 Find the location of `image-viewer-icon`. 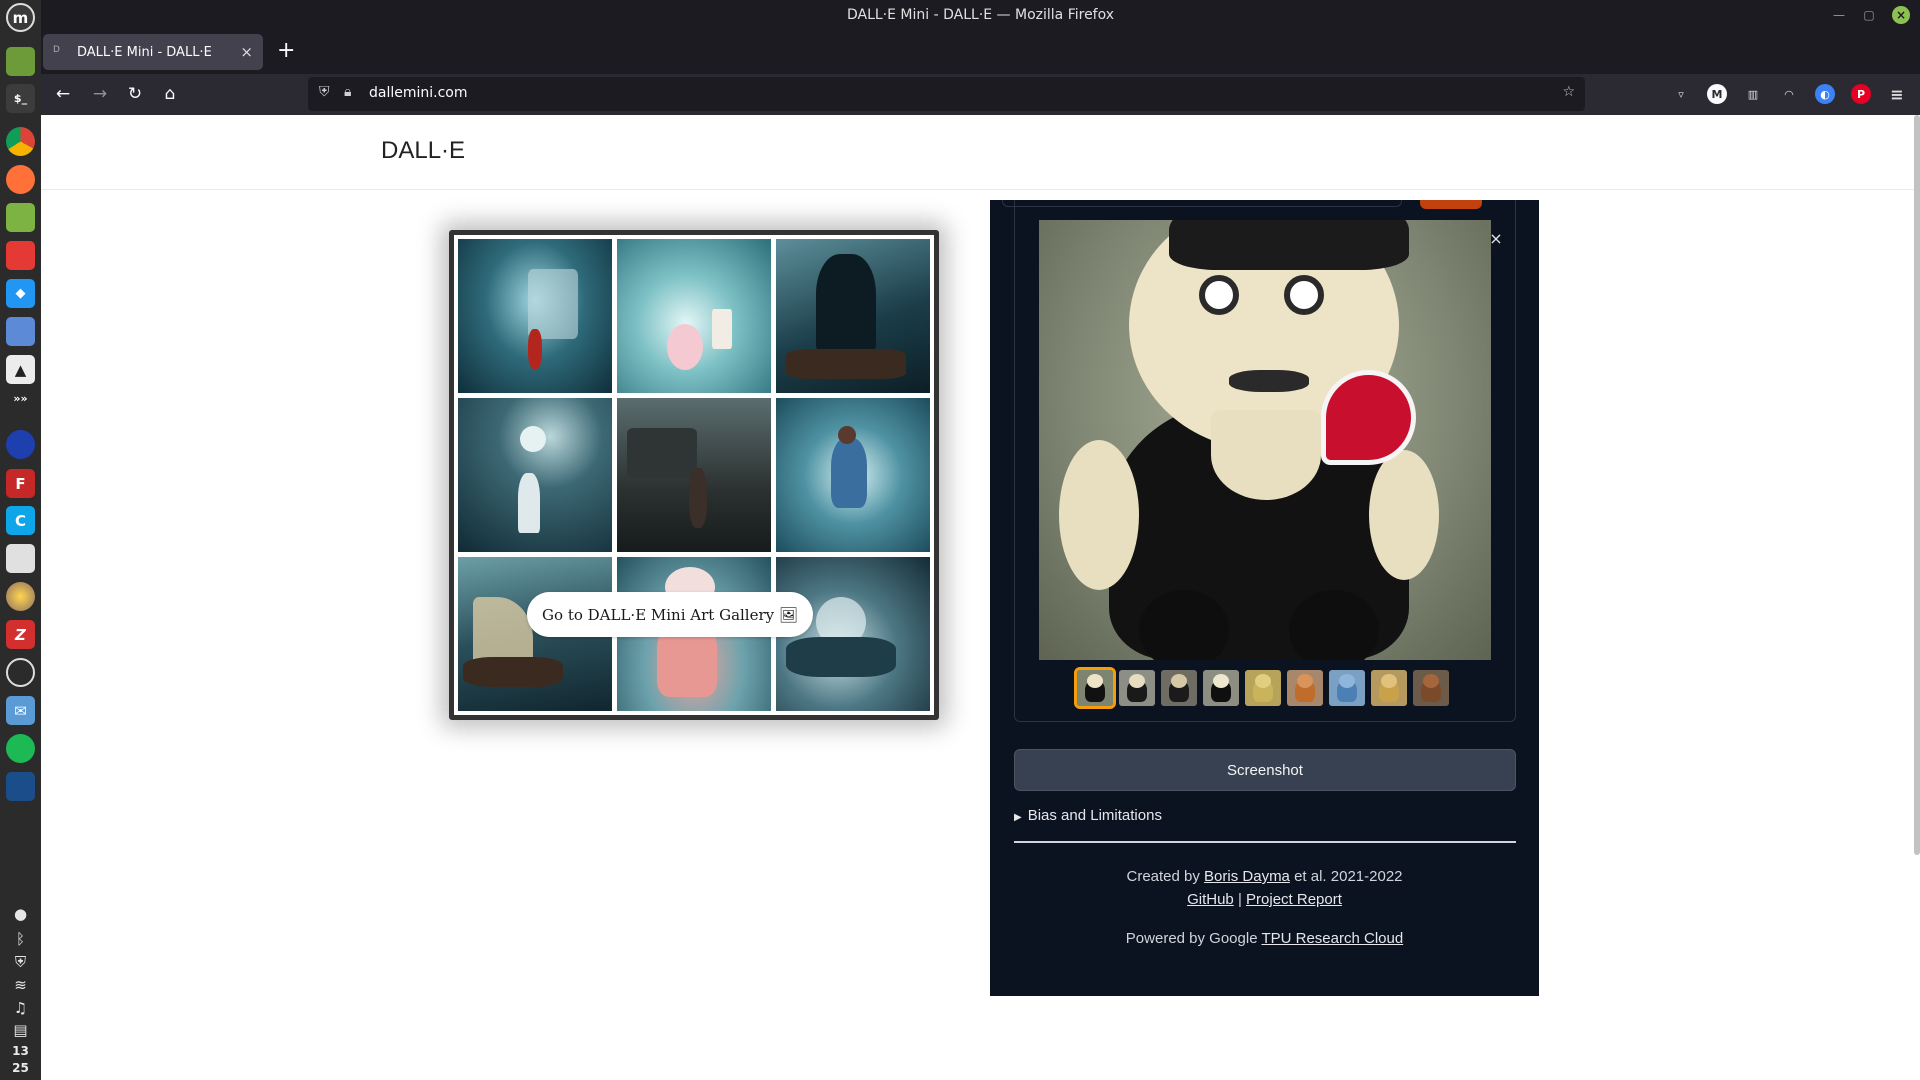

image-viewer-icon is located at coordinates (20, 331).